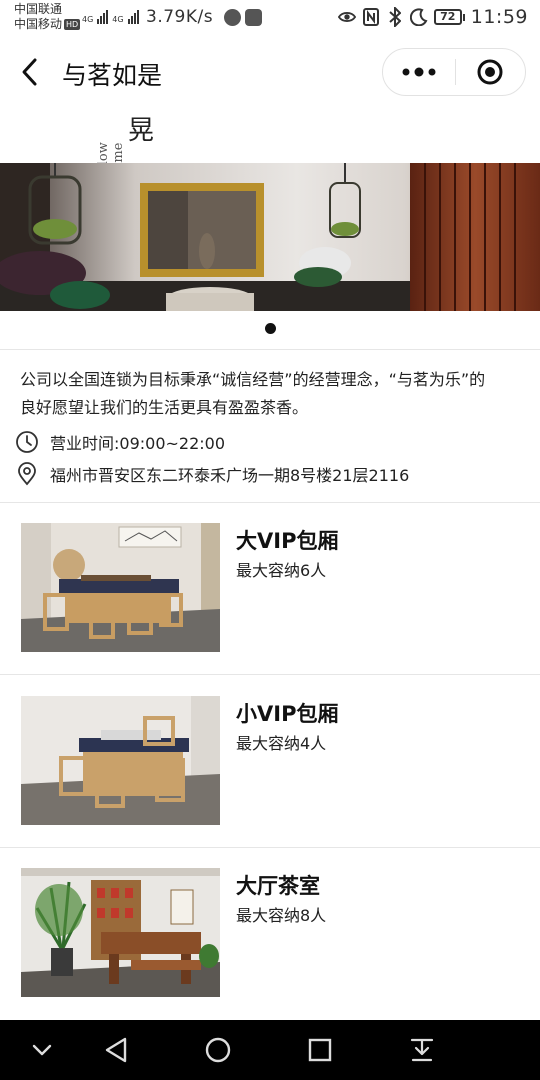  I want to click on brand-logo: slow time 晃, so click(131, 139).